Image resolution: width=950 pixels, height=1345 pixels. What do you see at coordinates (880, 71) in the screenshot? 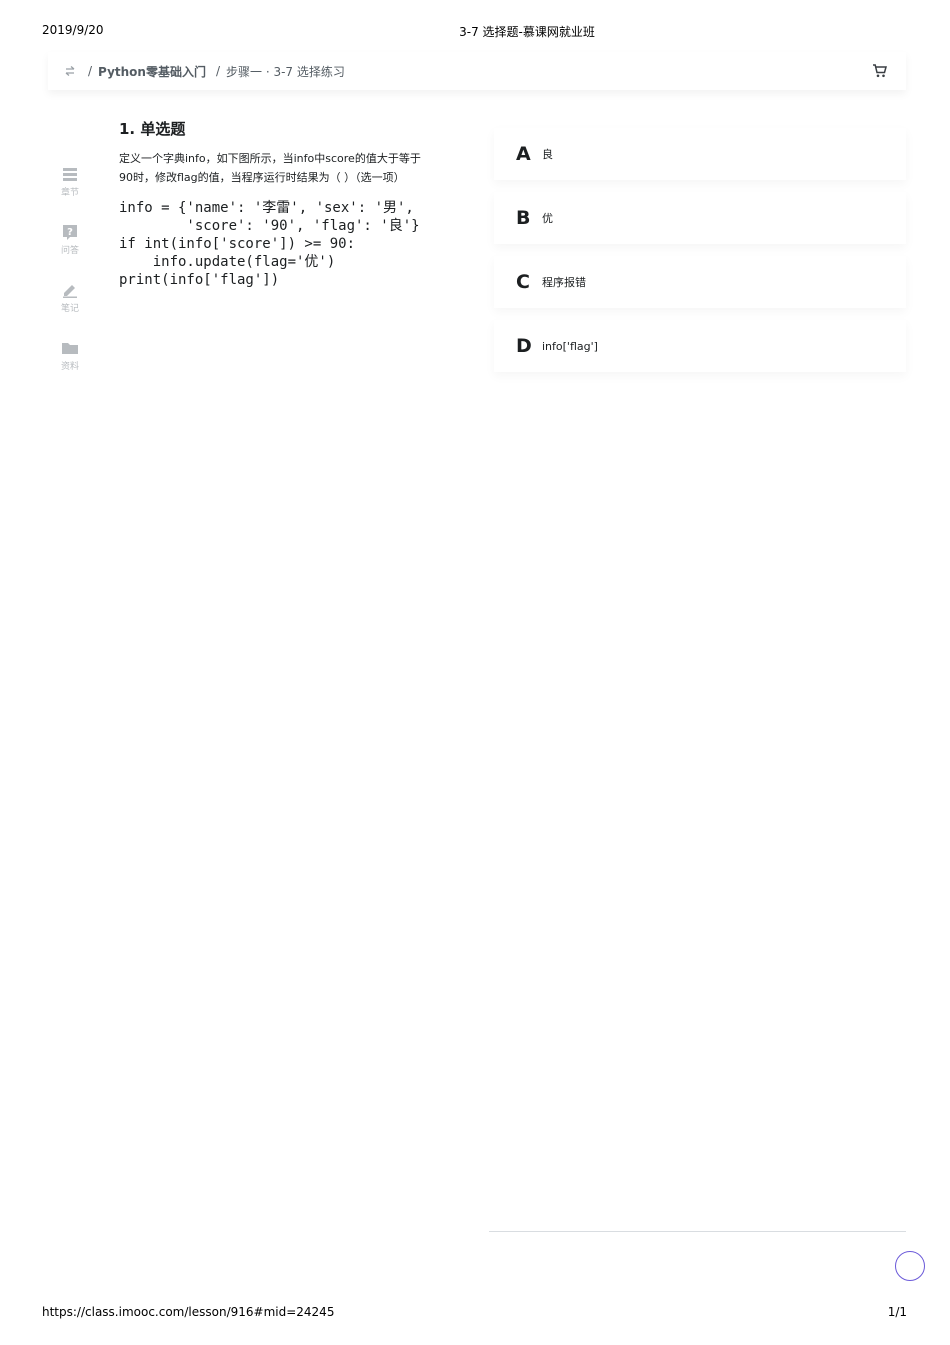
I see `cart-icon` at bounding box center [880, 71].